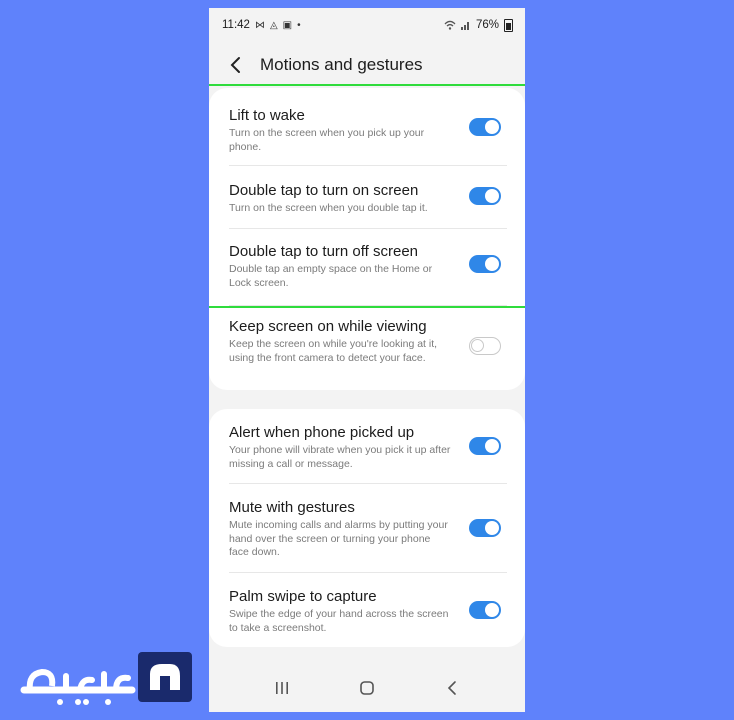  Describe the element at coordinates (485, 528) in the screenshot. I see `toggle-mute-gestures` at that location.